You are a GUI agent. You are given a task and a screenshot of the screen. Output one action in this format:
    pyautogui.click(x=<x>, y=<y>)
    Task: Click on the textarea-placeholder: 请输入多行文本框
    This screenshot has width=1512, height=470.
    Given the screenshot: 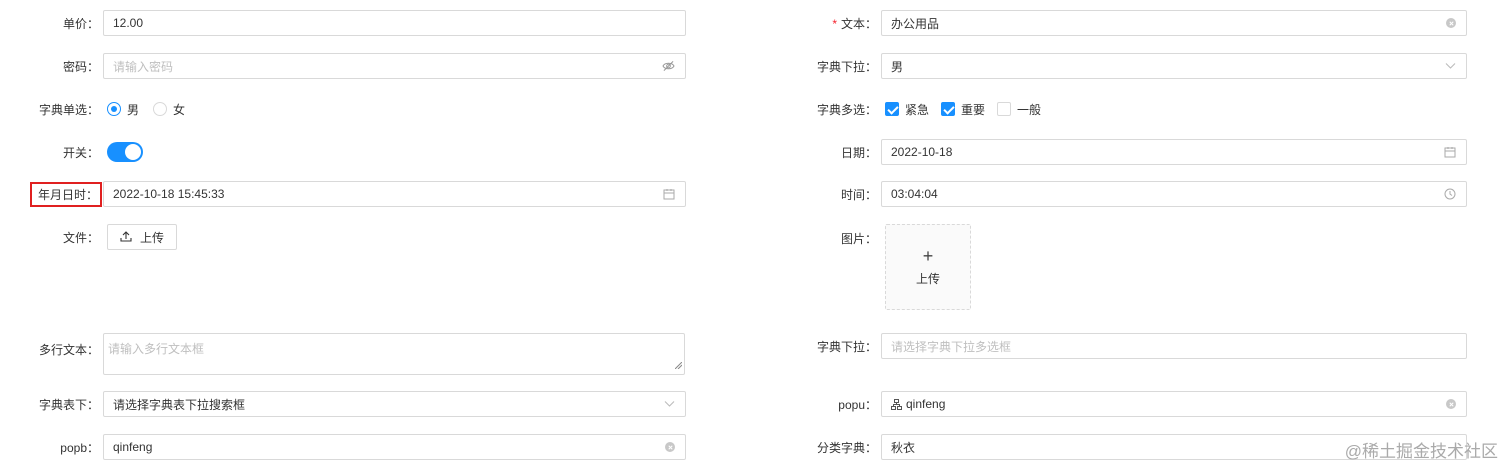 What is the action you would take?
    pyautogui.click(x=156, y=349)
    